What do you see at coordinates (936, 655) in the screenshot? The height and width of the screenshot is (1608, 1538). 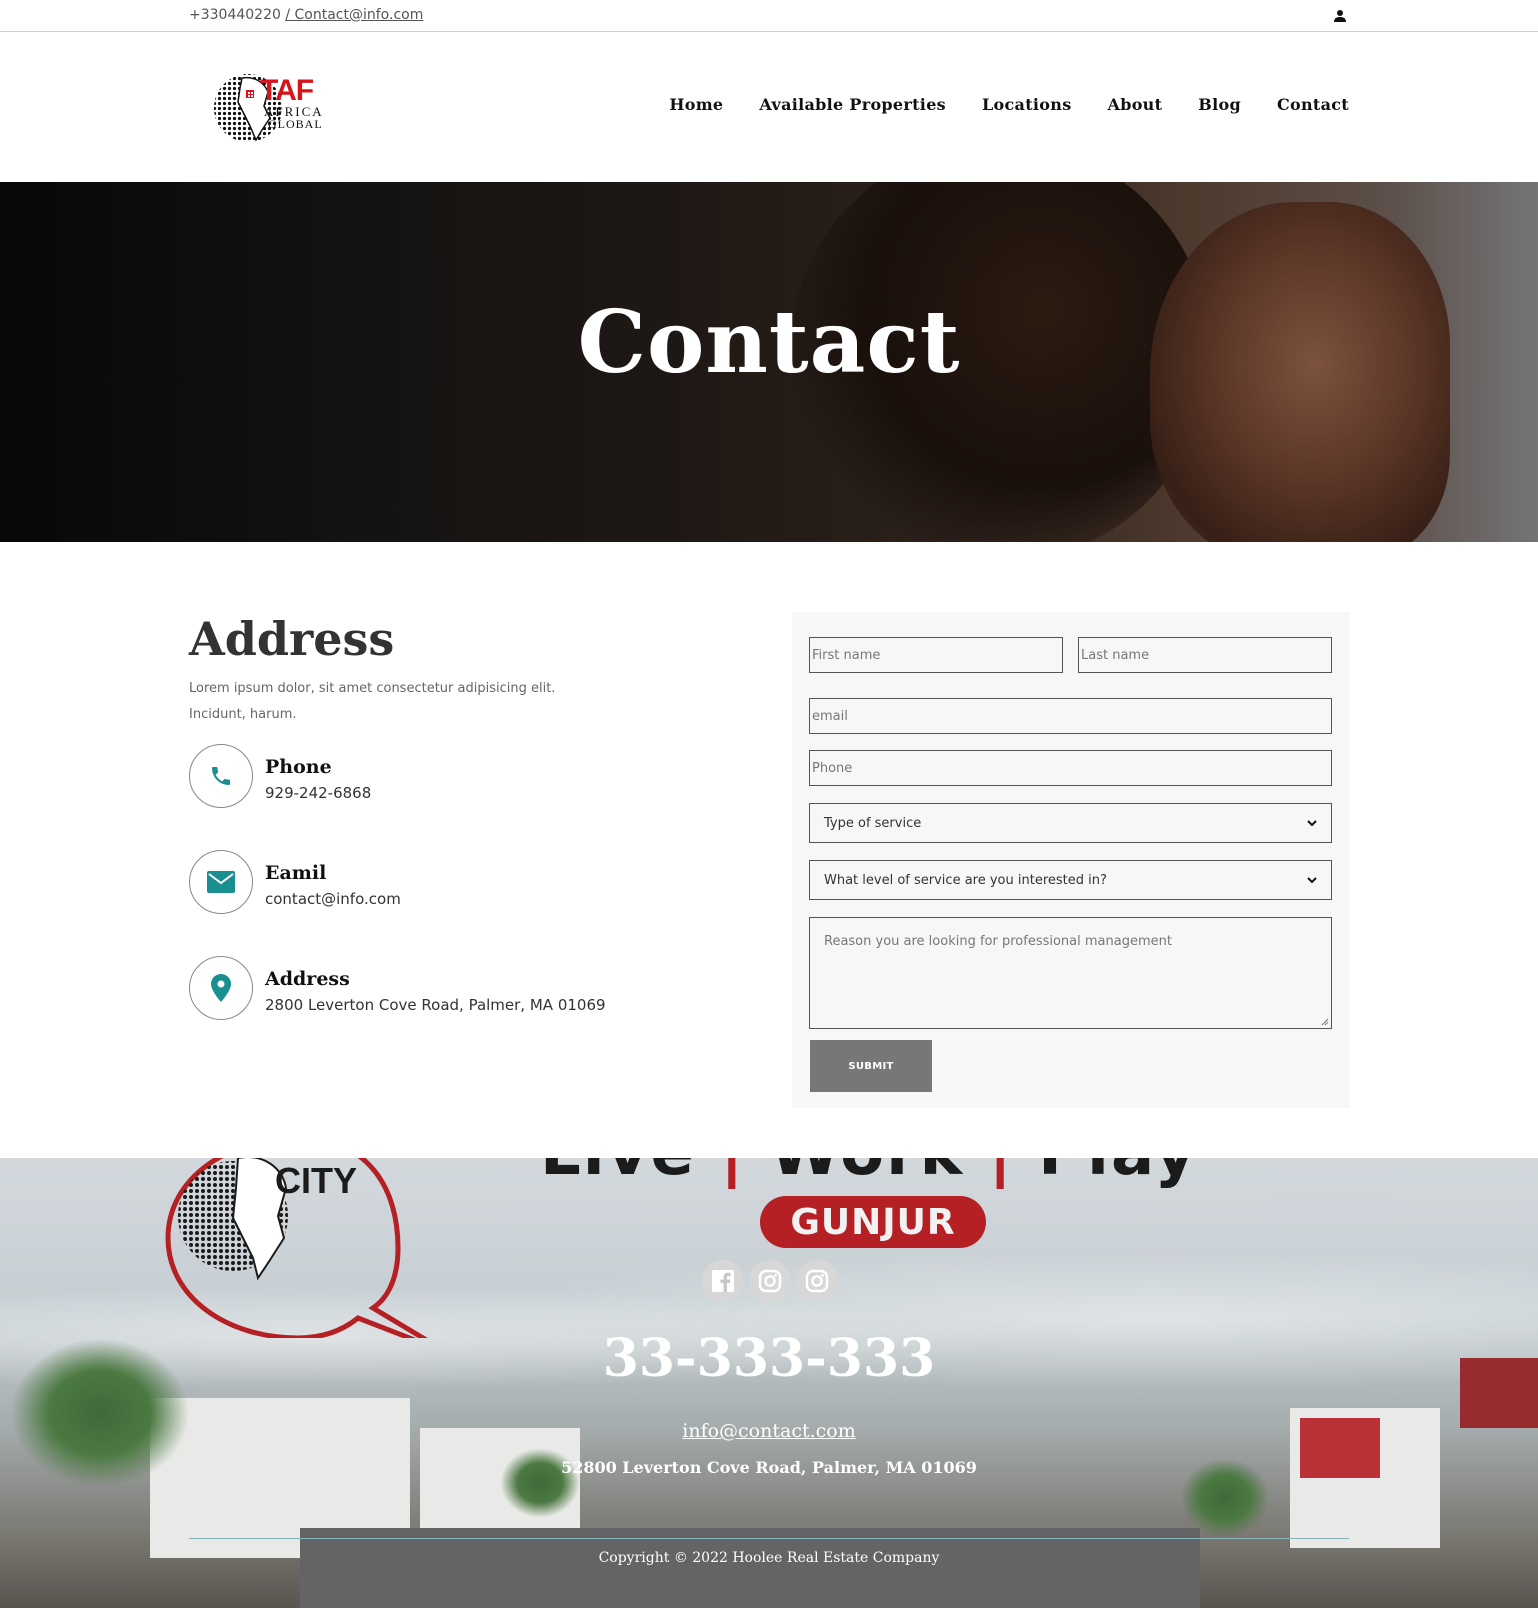 I see `first-name-input: First name` at bounding box center [936, 655].